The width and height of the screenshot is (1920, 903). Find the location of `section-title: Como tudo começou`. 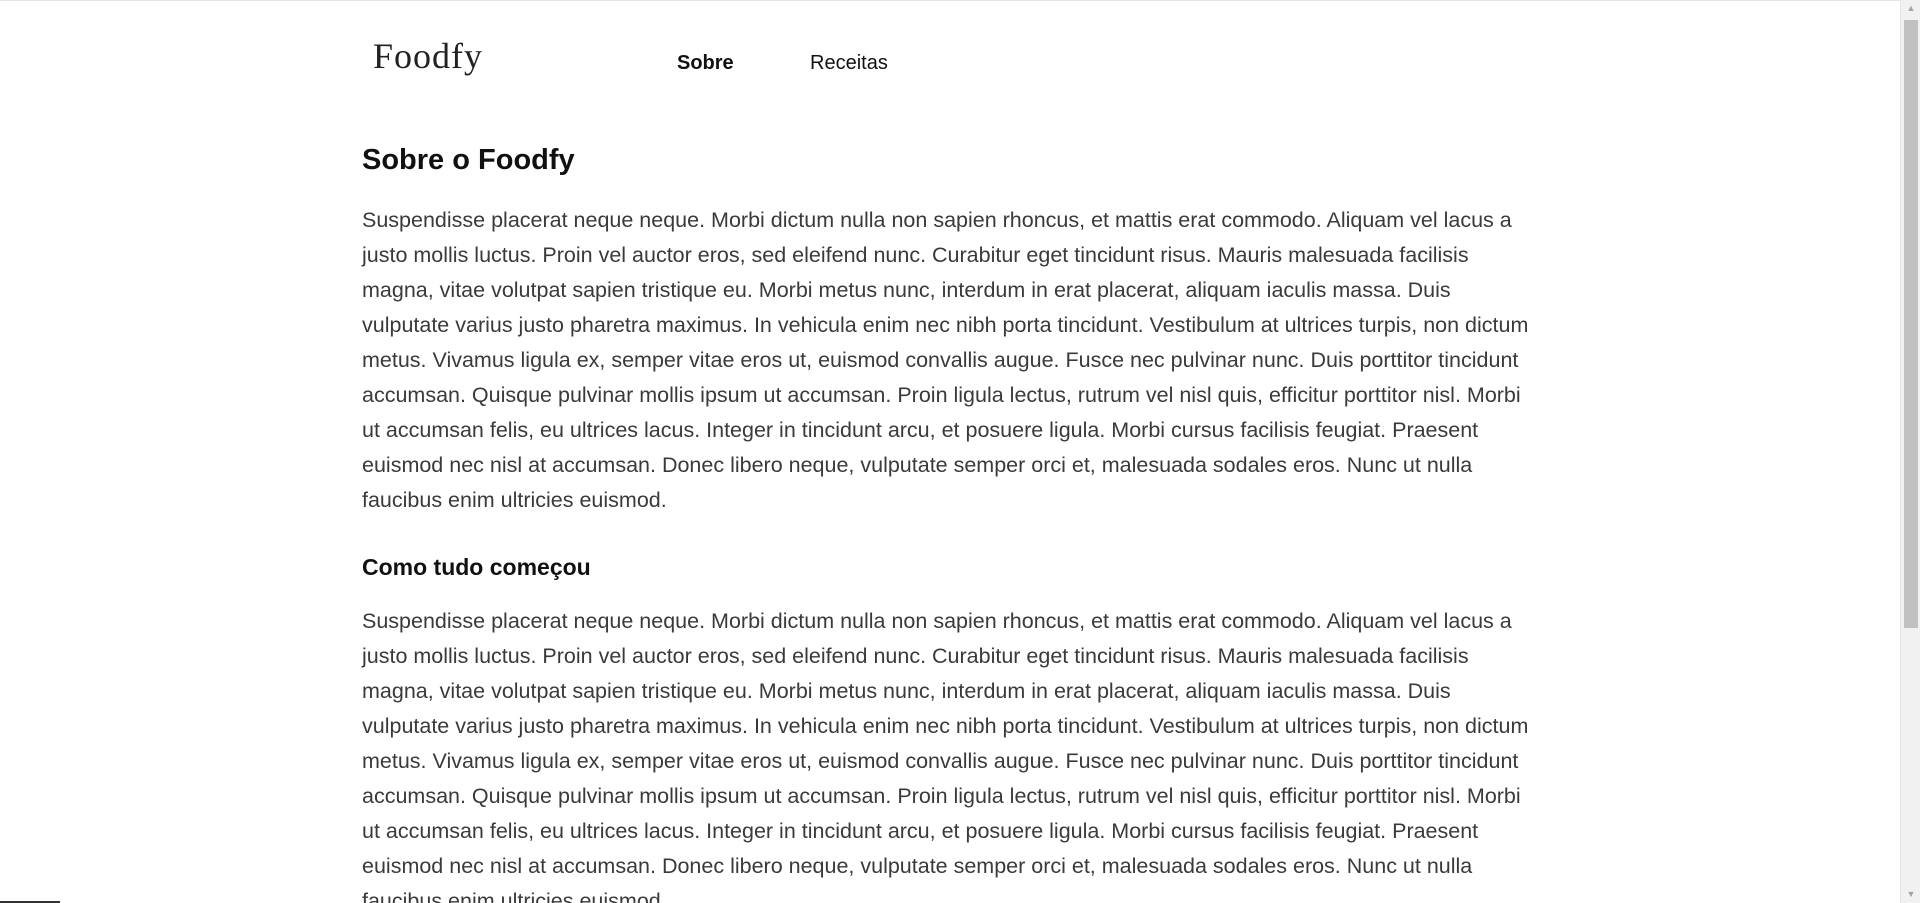

section-title: Como tudo começou is located at coordinates (476, 567).